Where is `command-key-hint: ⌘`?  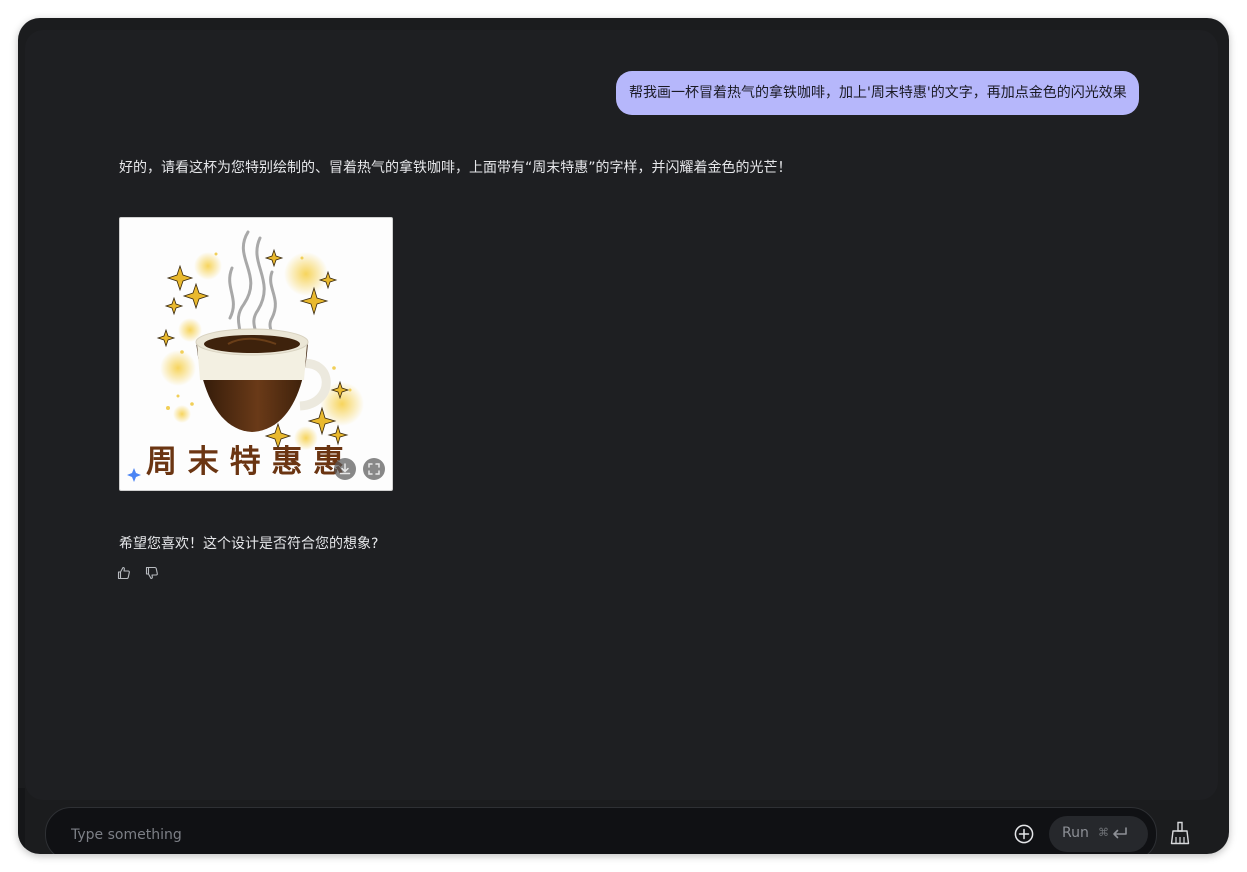
command-key-hint: ⌘ is located at coordinates (1103, 832).